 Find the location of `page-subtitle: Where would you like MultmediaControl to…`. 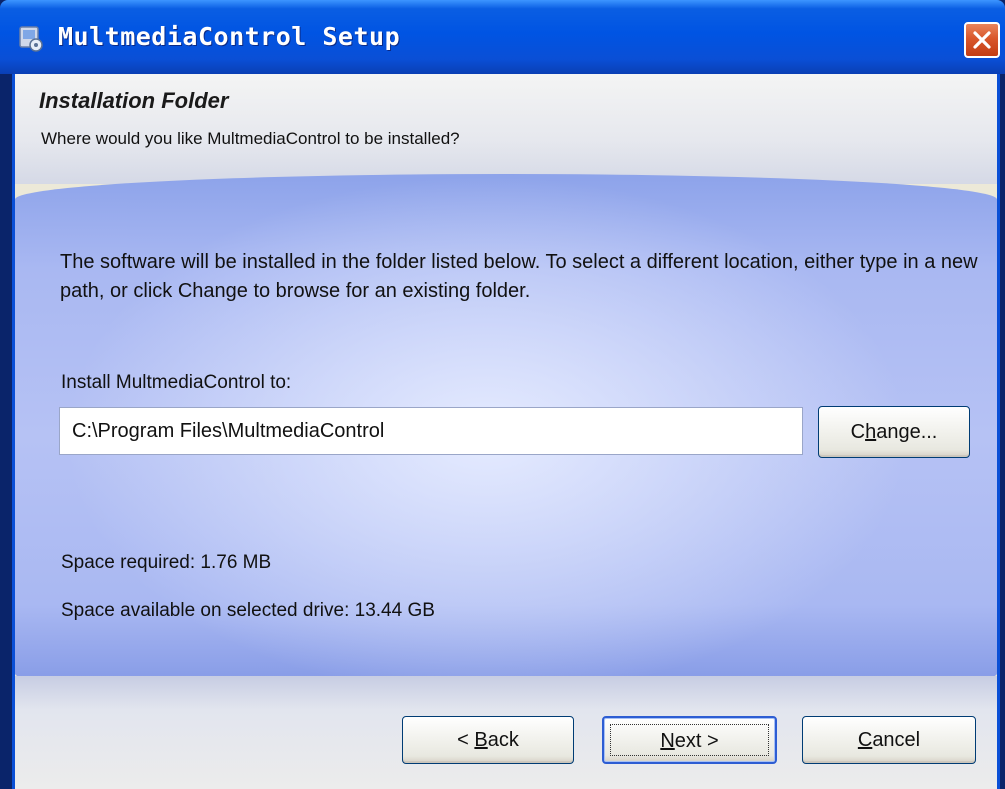

page-subtitle: Where would you like MultmediaControl to… is located at coordinates (250, 138).